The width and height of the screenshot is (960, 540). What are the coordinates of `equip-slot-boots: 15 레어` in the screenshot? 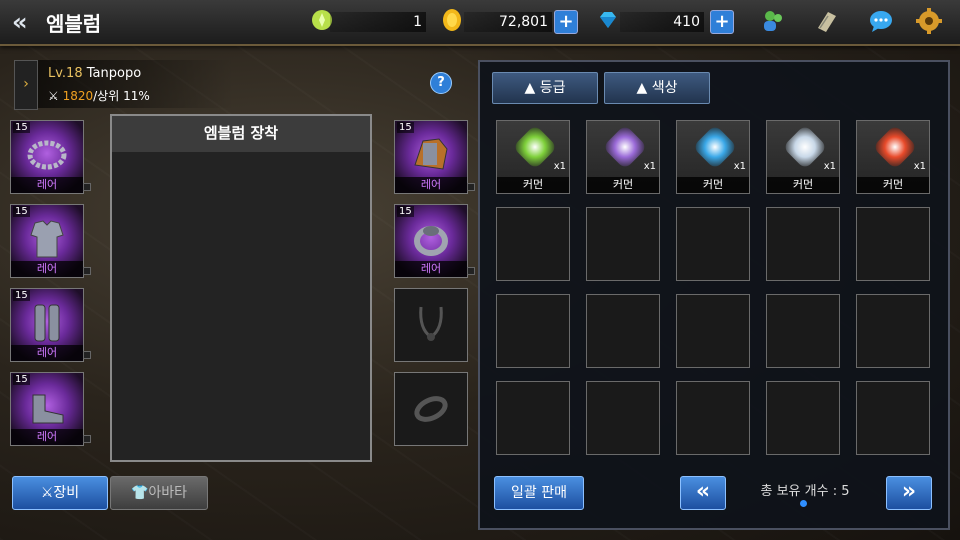 It's located at (50, 409).